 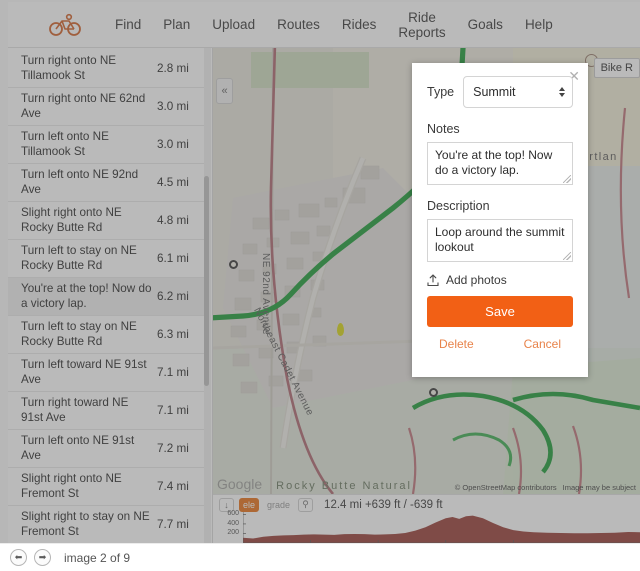 What do you see at coordinates (84, 372) in the screenshot?
I see `cue-instruction: Turn left toward NE 91st Ave` at bounding box center [84, 372].